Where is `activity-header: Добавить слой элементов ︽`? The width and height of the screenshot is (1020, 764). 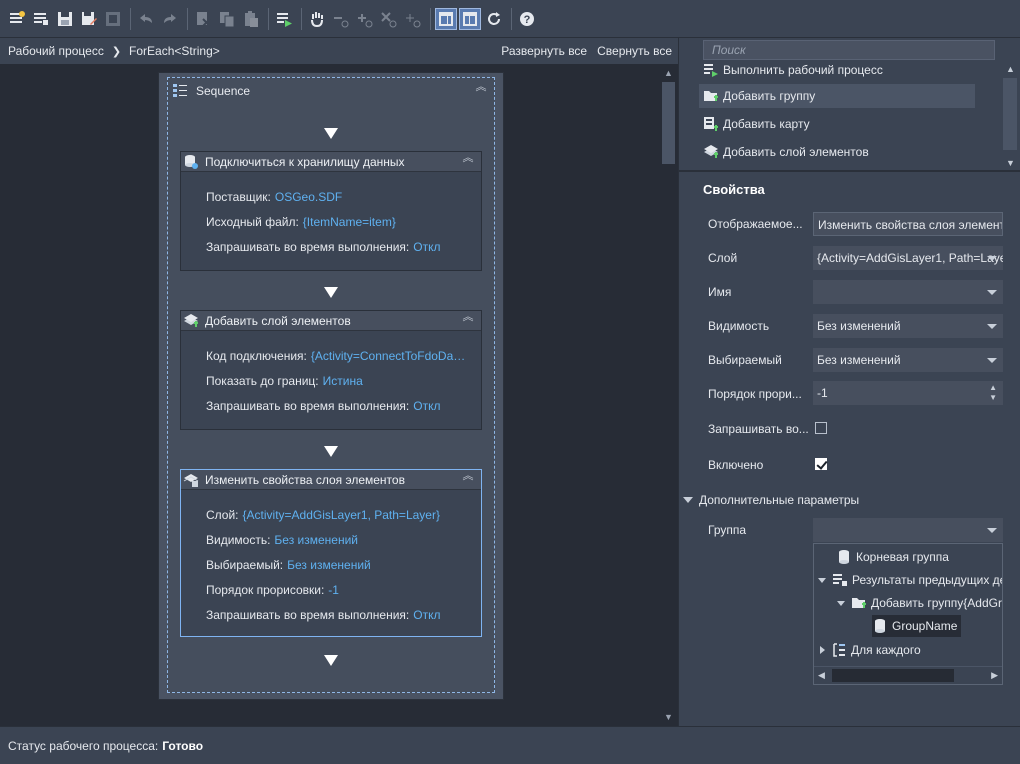
activity-header: Добавить слой элементов ︽ is located at coordinates (331, 321).